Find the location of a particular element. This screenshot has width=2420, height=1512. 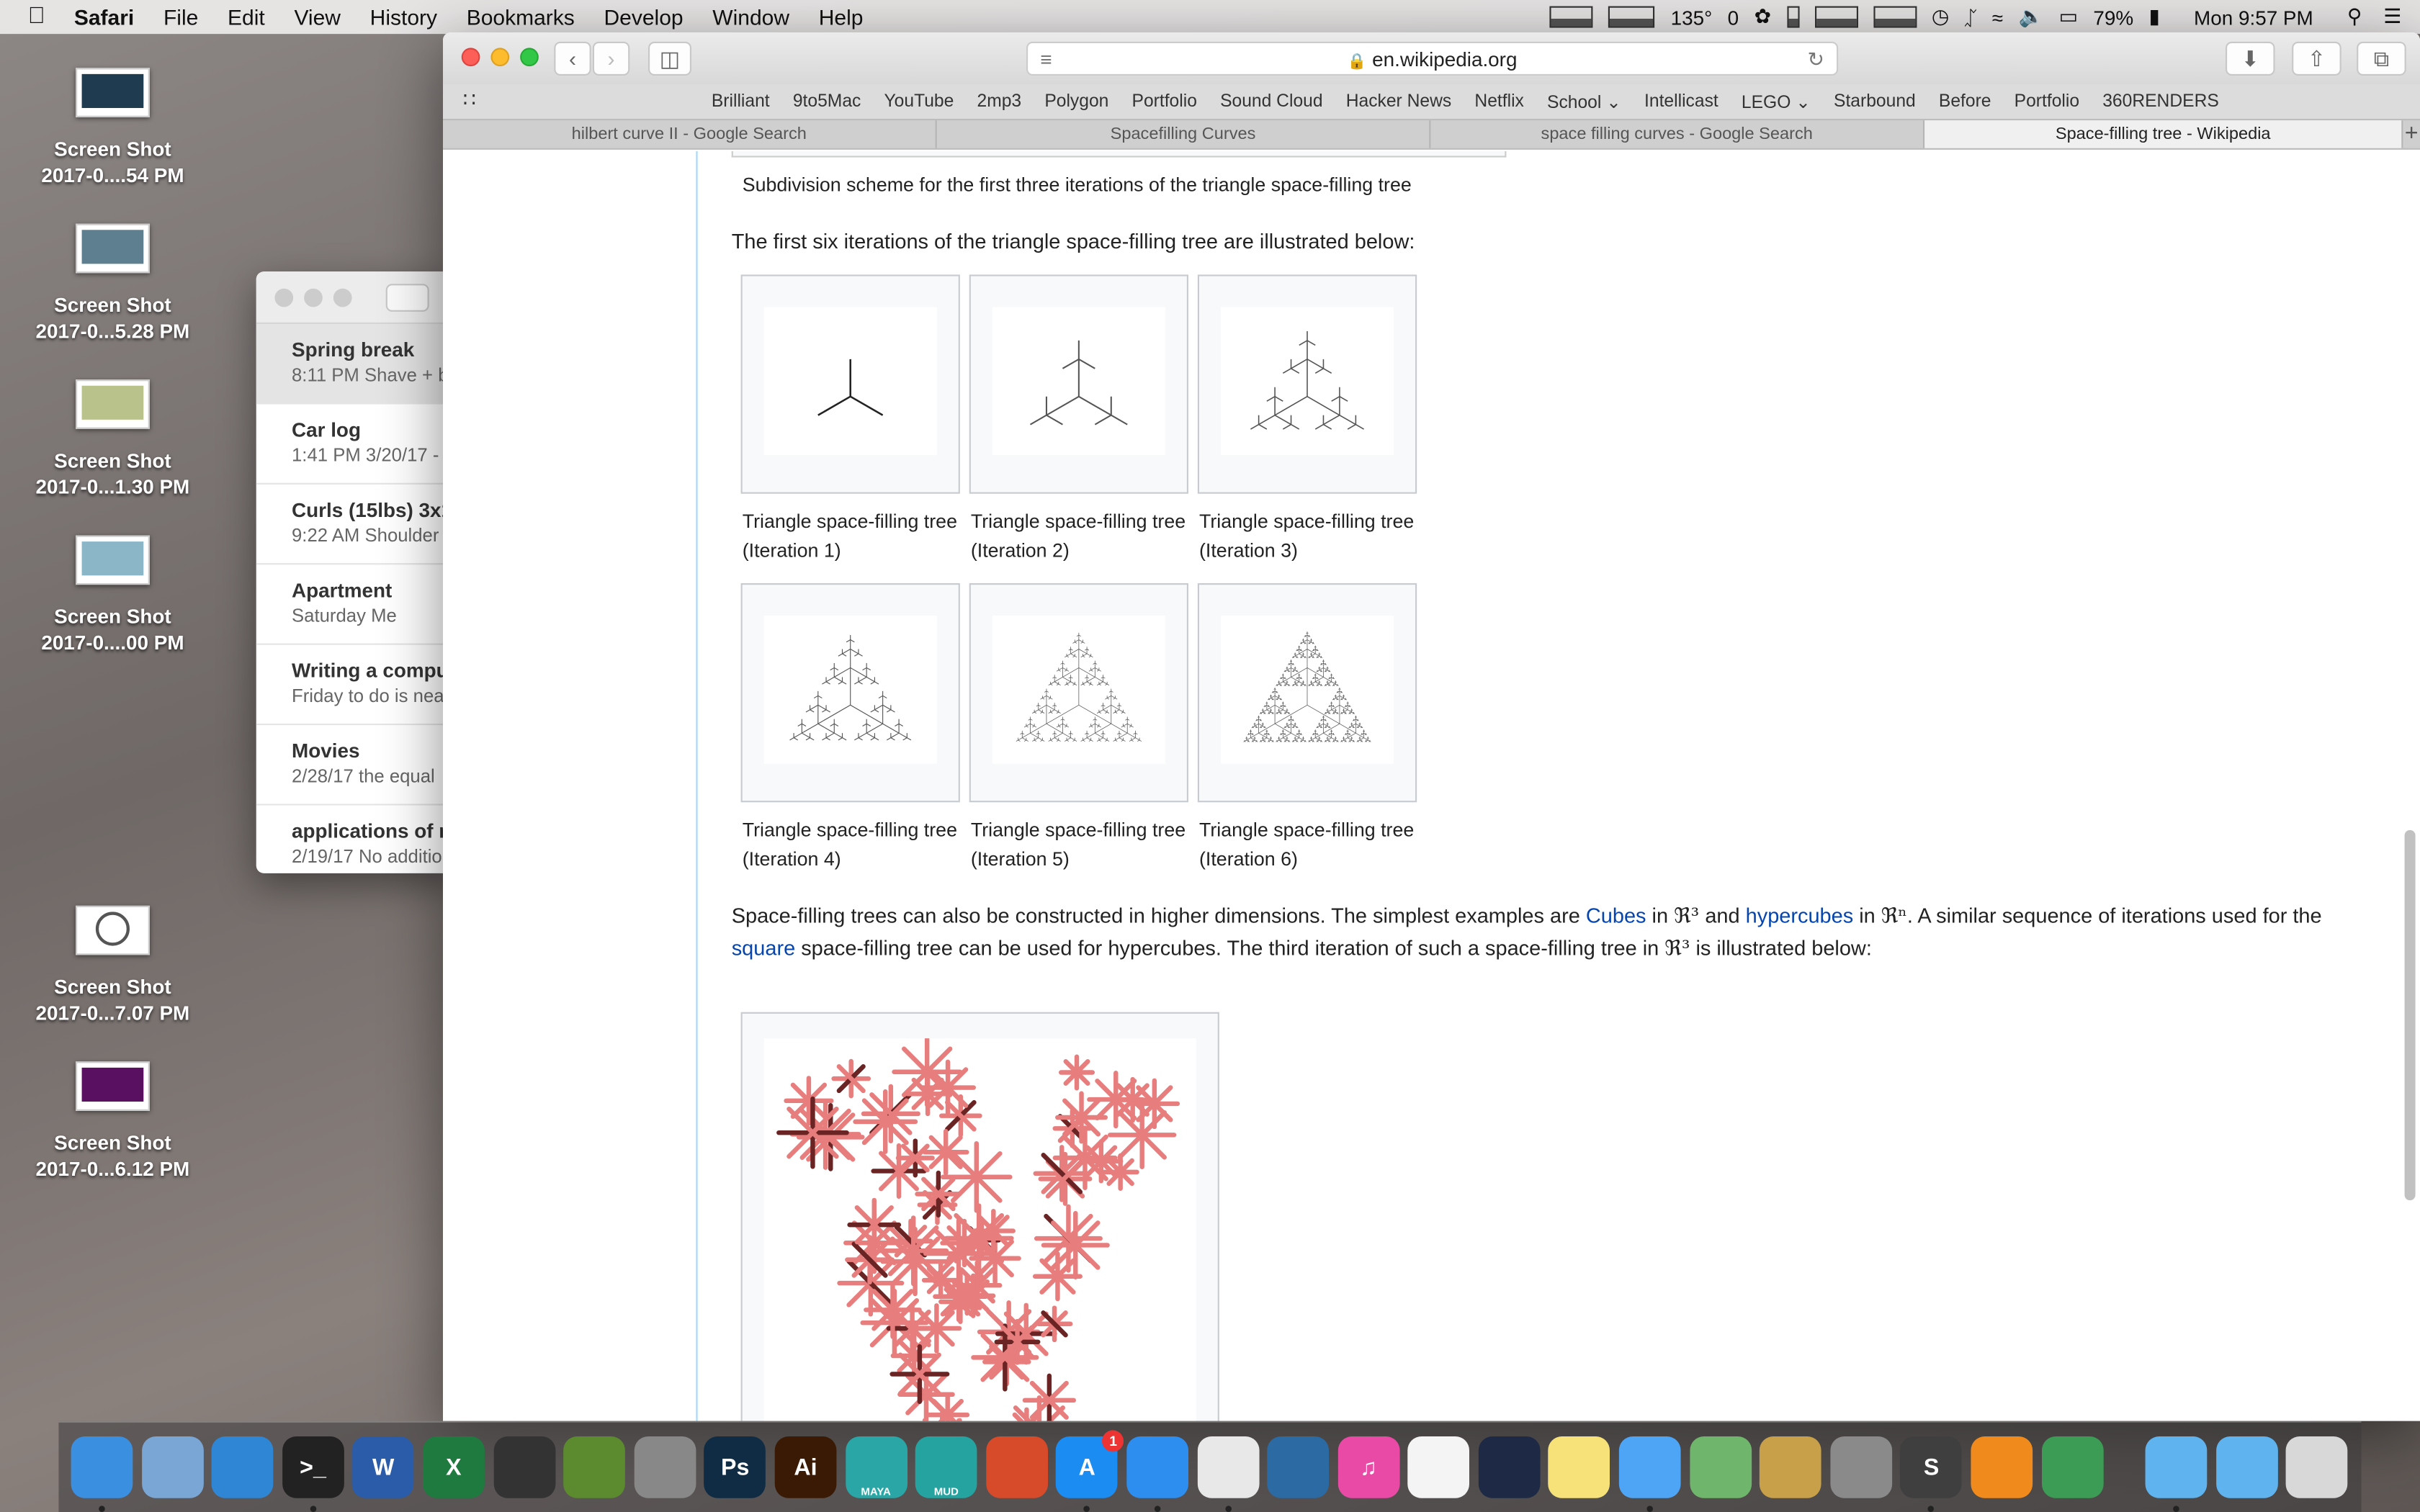

note-item: Movies 2/28/17 the equal is located at coordinates (356, 765).